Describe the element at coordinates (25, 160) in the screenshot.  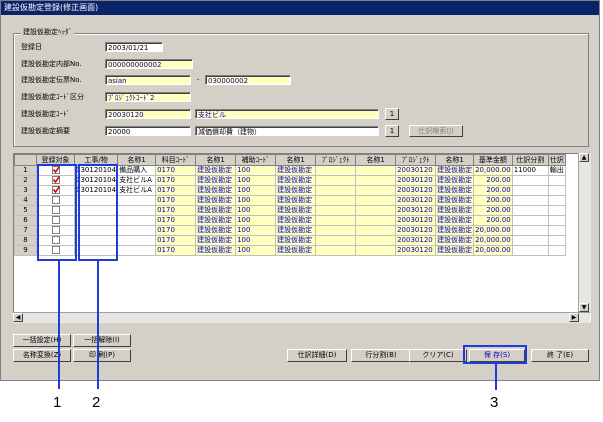
I see `grid-column-header` at that location.